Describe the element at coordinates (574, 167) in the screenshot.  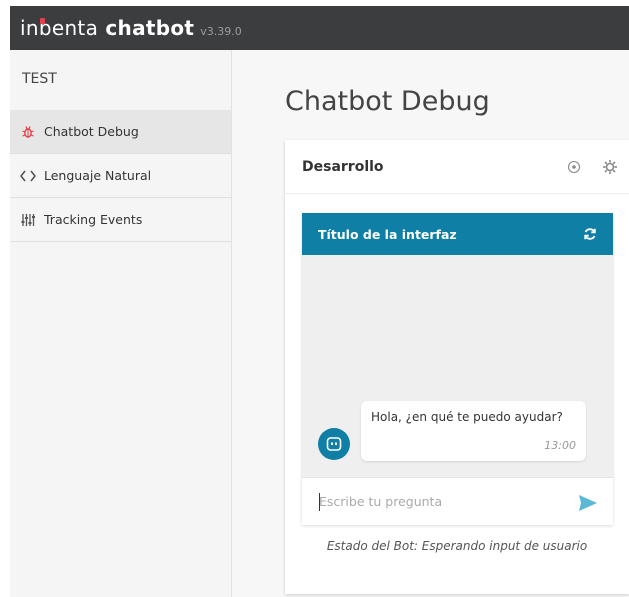
I see `eye-icon` at that location.